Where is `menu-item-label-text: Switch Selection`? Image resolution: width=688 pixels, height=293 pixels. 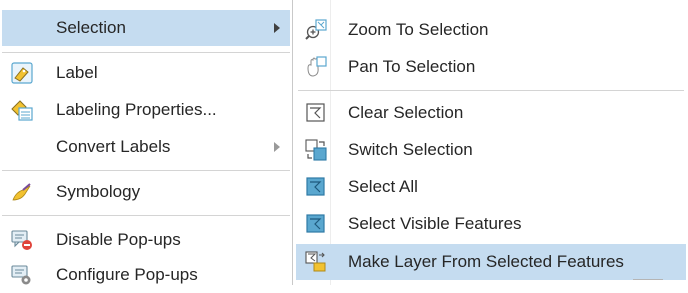 menu-item-label-text: Switch Selection is located at coordinates (410, 149).